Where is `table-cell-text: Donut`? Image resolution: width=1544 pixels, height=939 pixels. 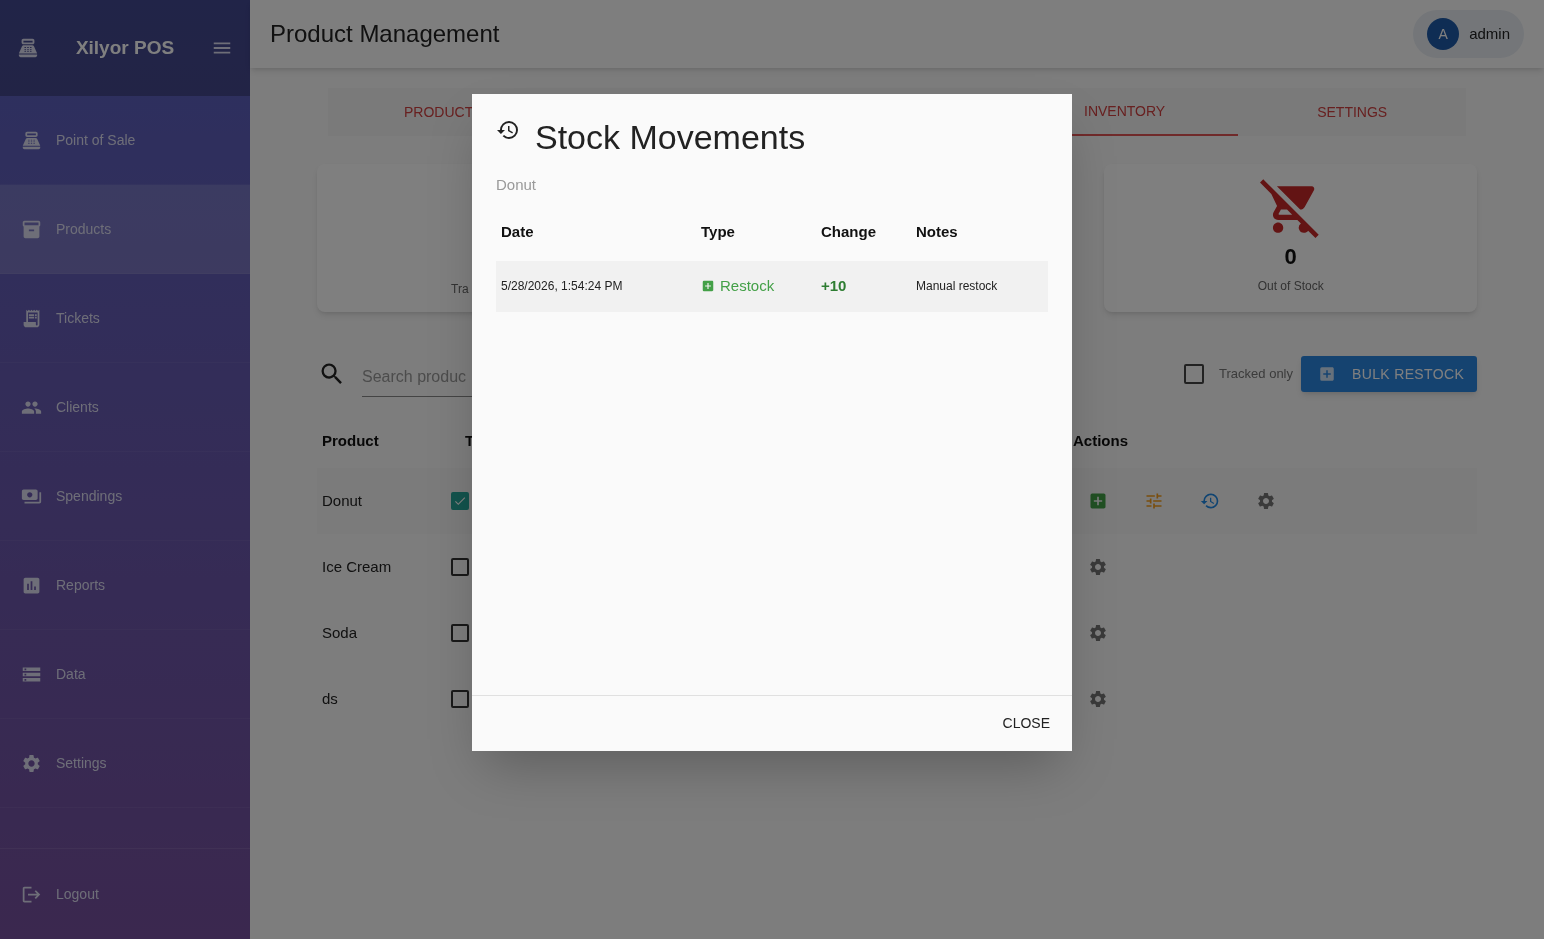
table-cell-text: Donut is located at coordinates (342, 500).